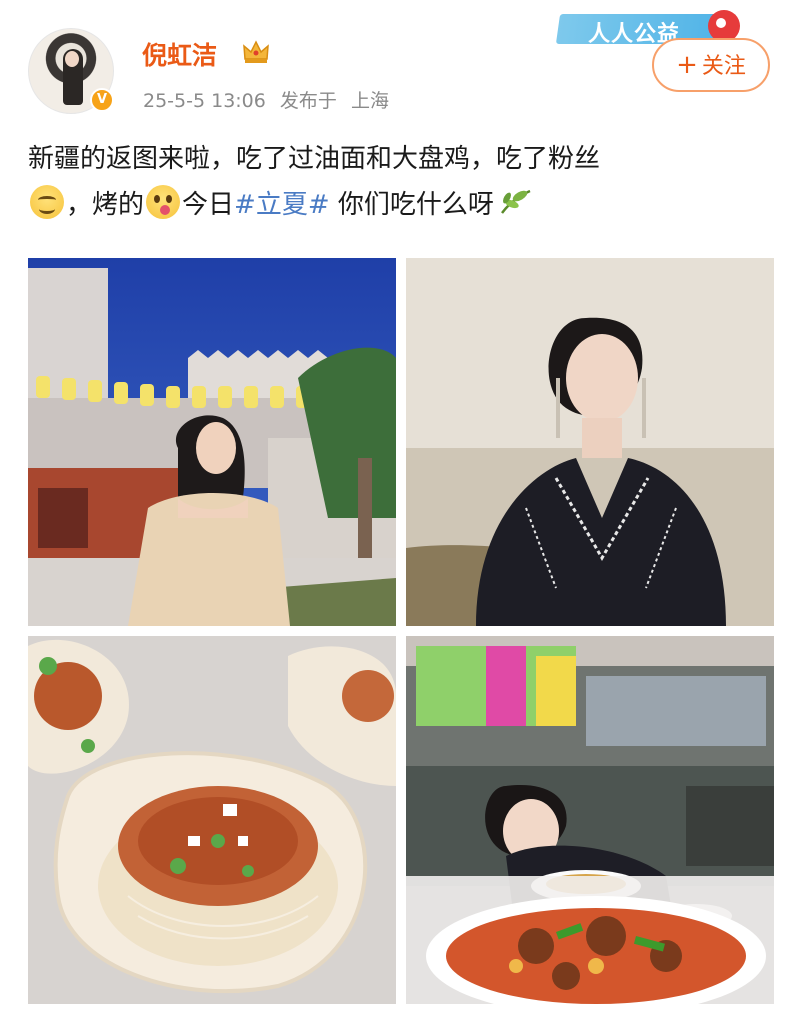 The image size is (800, 1025). What do you see at coordinates (400, 60) in the screenshot?
I see `post-header: V 倪虹洁 25-5-5 13:06 发布于 上海 人人公益 + 关注` at bounding box center [400, 60].